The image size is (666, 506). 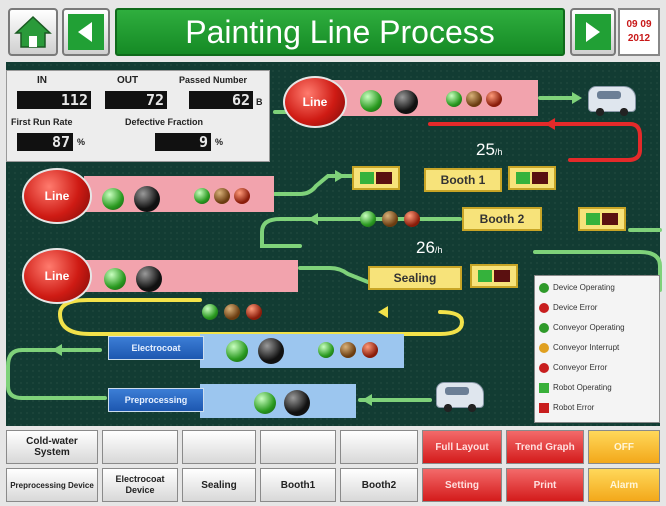 What do you see at coordinates (221, 100) in the screenshot?
I see `passed-value: 62` at bounding box center [221, 100].